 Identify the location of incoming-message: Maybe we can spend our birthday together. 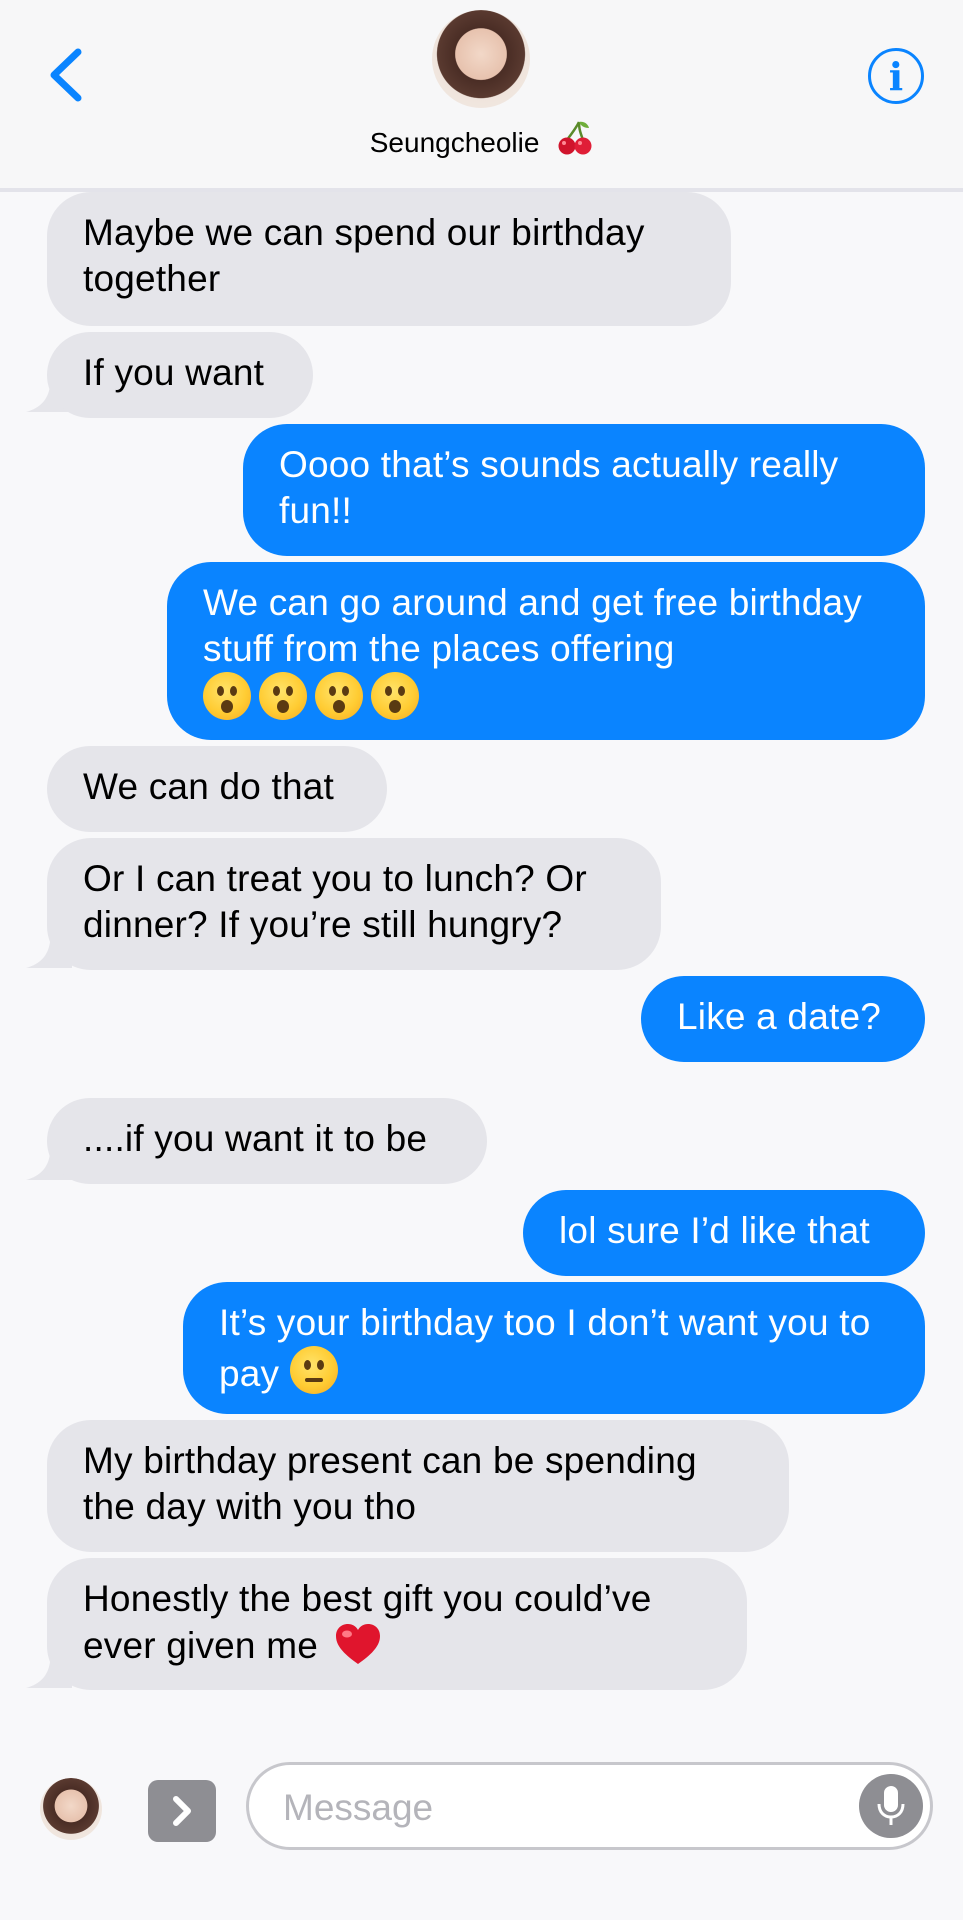
(389, 259).